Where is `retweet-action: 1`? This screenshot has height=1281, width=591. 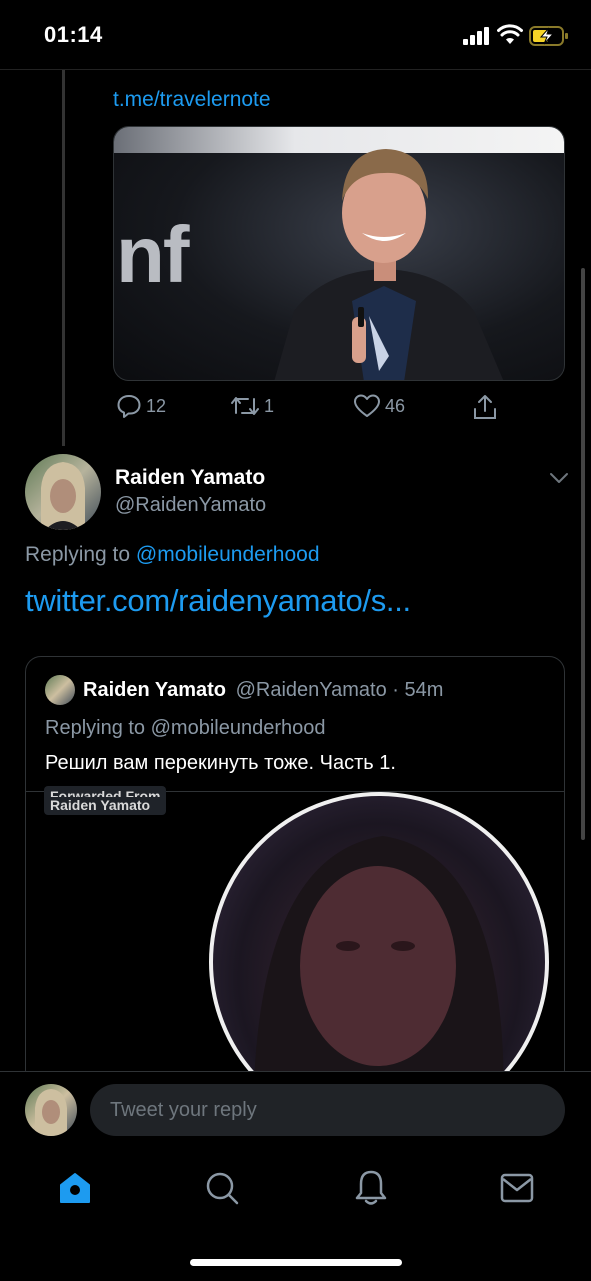
retweet-action: 1 is located at coordinates (252, 406).